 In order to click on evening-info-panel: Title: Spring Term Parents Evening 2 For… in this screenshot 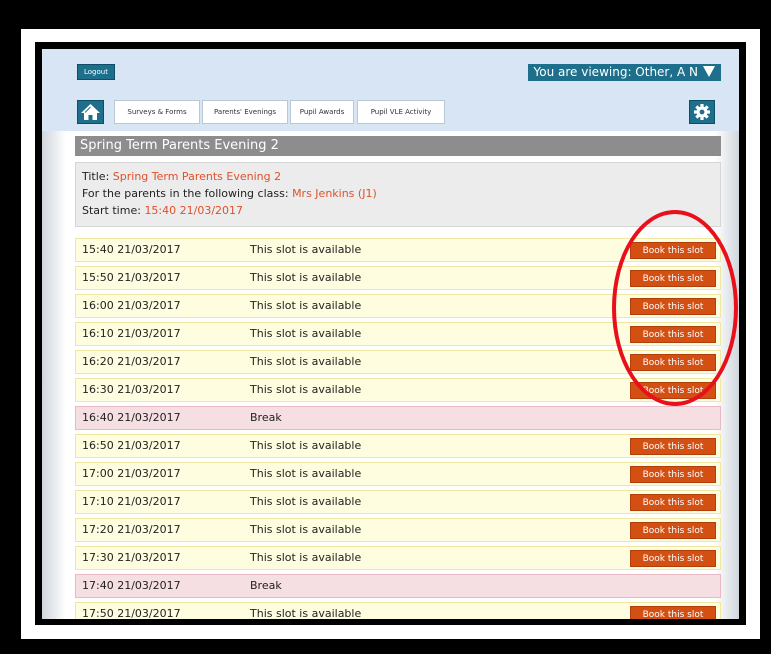, I will do `click(398, 194)`.